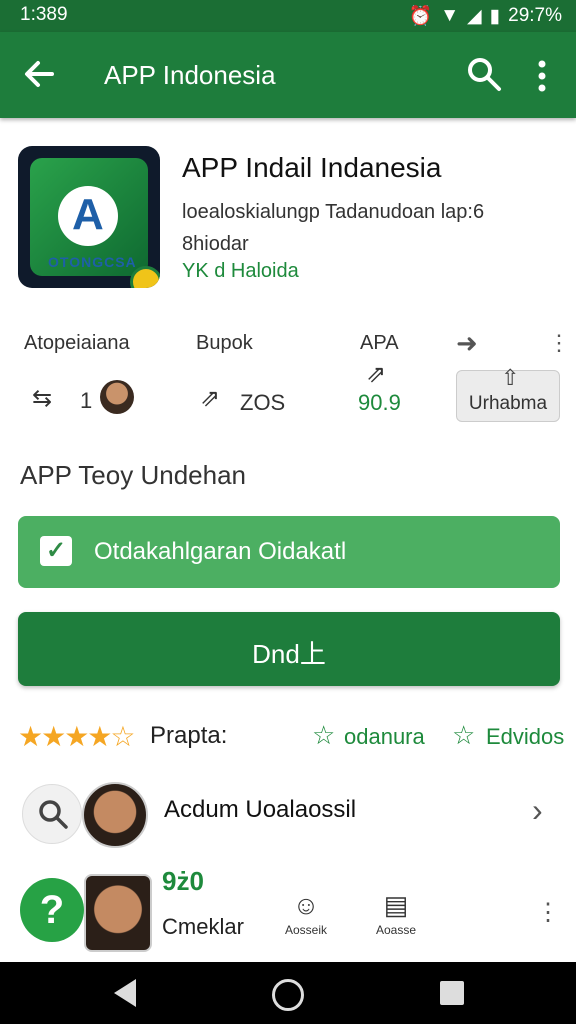  What do you see at coordinates (525, 737) in the screenshot?
I see `rating-link-2: Edvidos` at bounding box center [525, 737].